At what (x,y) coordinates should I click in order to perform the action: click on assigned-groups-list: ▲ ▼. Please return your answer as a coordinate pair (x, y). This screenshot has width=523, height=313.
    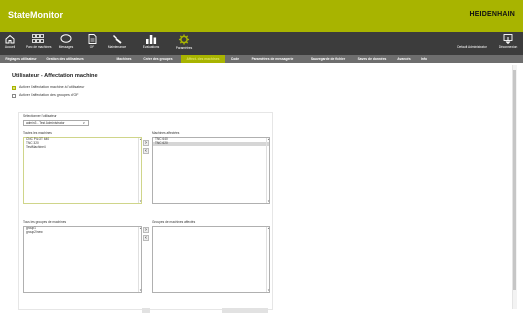
    Looking at the image, I should click on (211, 259).